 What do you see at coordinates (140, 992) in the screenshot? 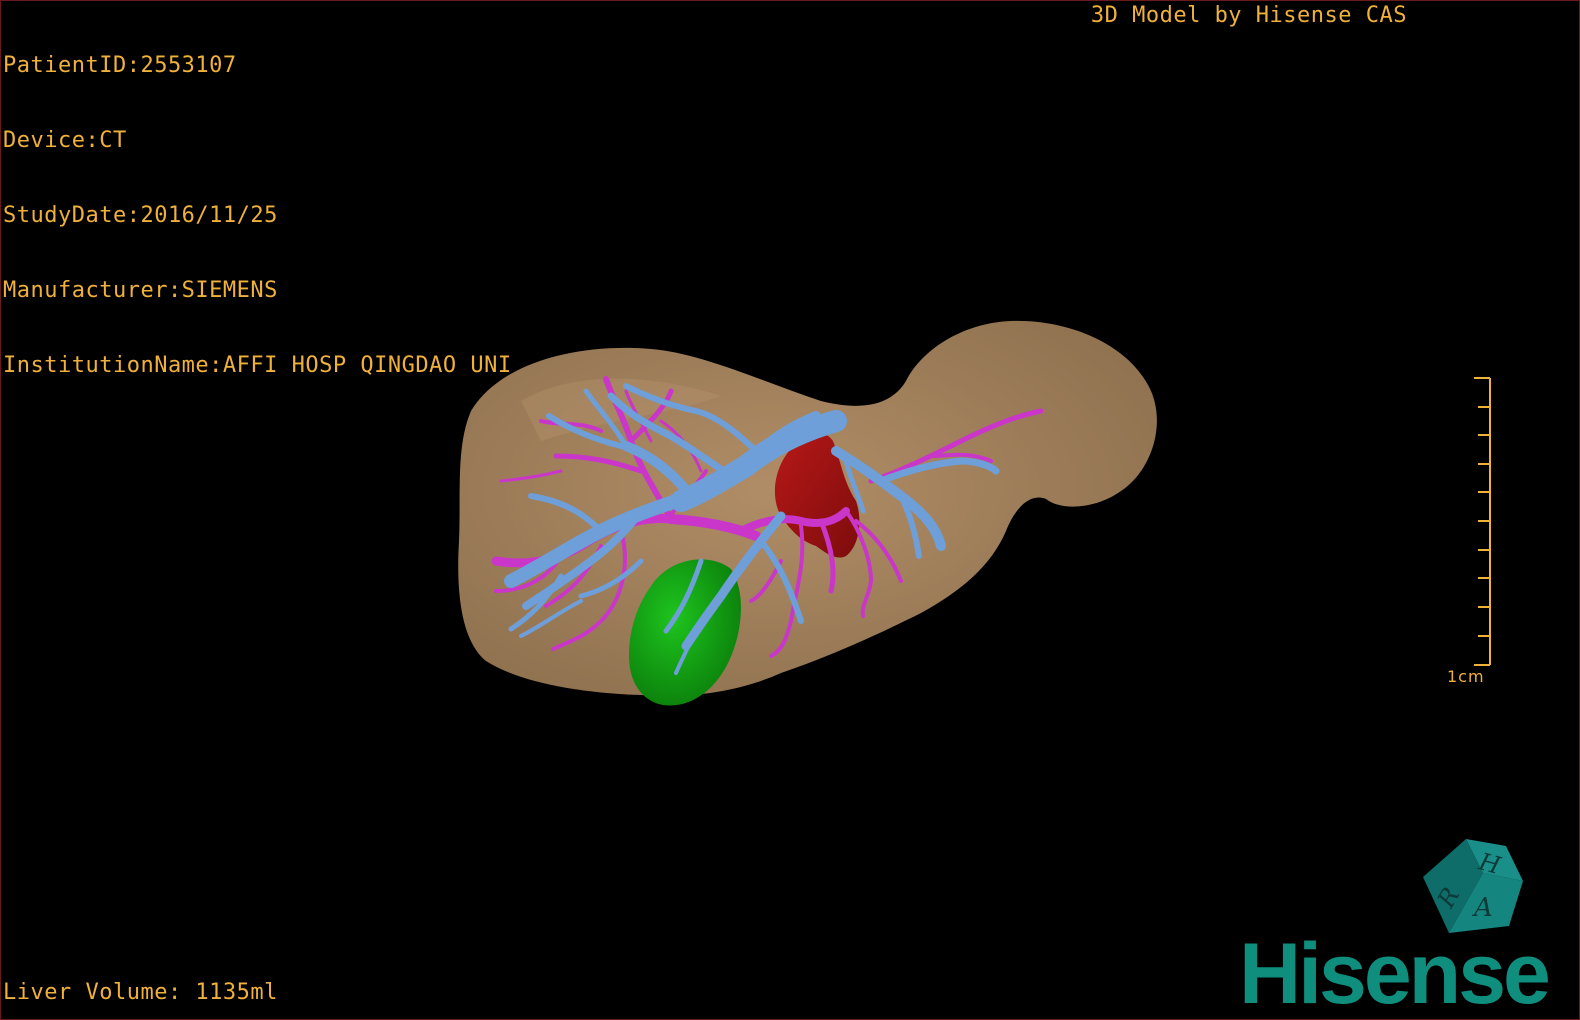
I see `liver-volume: Liver Volume: 1135ml` at bounding box center [140, 992].